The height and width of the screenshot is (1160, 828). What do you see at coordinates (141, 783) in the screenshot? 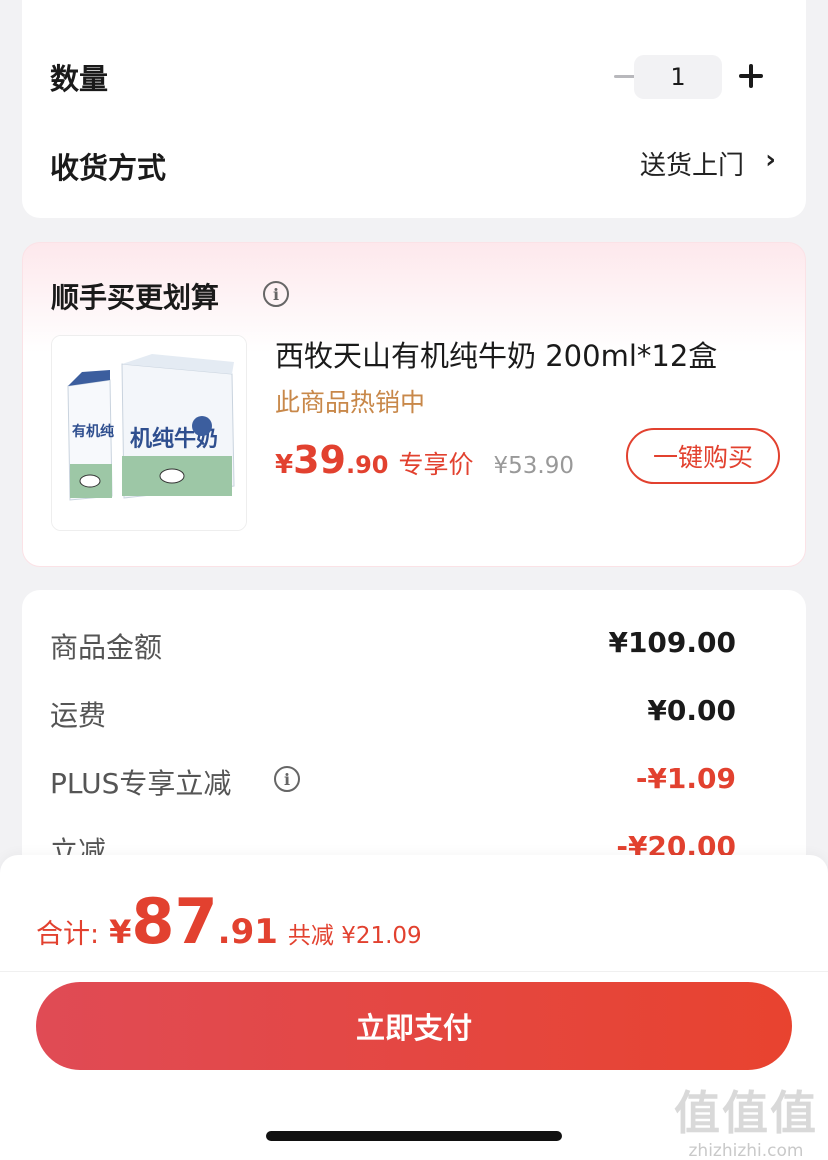
I see `plus-discount-label: PLUS专享立减` at bounding box center [141, 783].